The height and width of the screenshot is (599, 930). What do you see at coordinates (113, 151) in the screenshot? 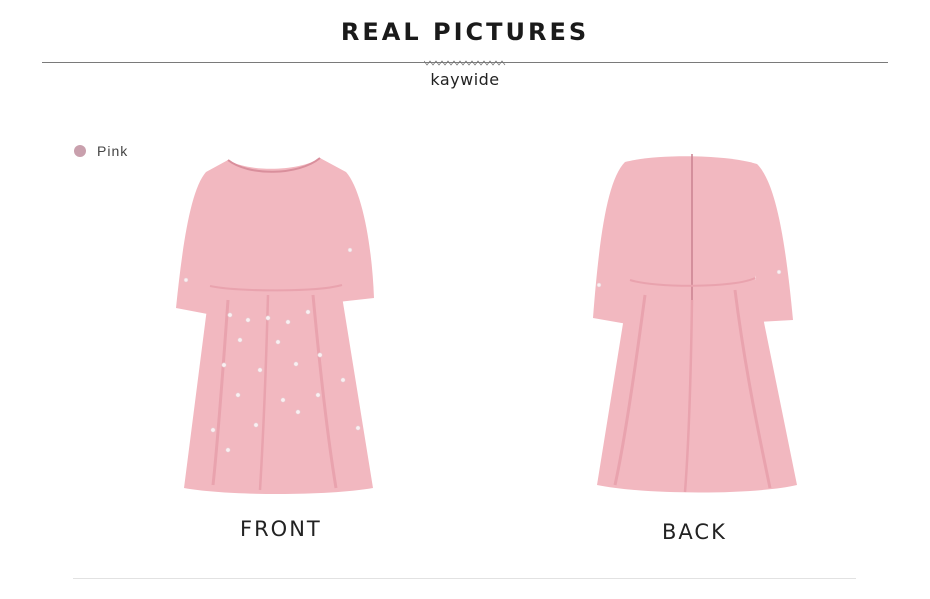
I see `color-option-label: Pink` at bounding box center [113, 151].